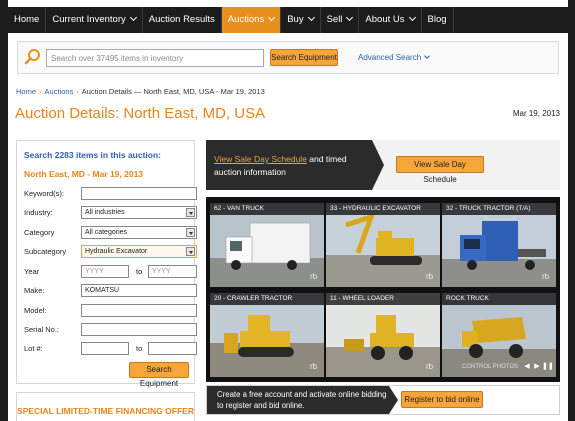  What do you see at coordinates (172, 271) in the screenshot?
I see `year-to-input: YYYY` at bounding box center [172, 271].